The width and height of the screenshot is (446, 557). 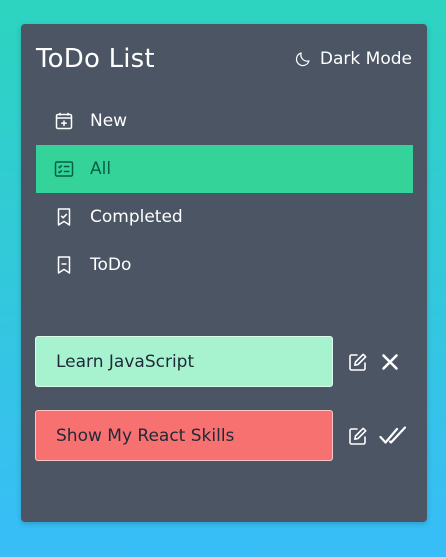 What do you see at coordinates (224, 121) in the screenshot?
I see `nav-item-new: New` at bounding box center [224, 121].